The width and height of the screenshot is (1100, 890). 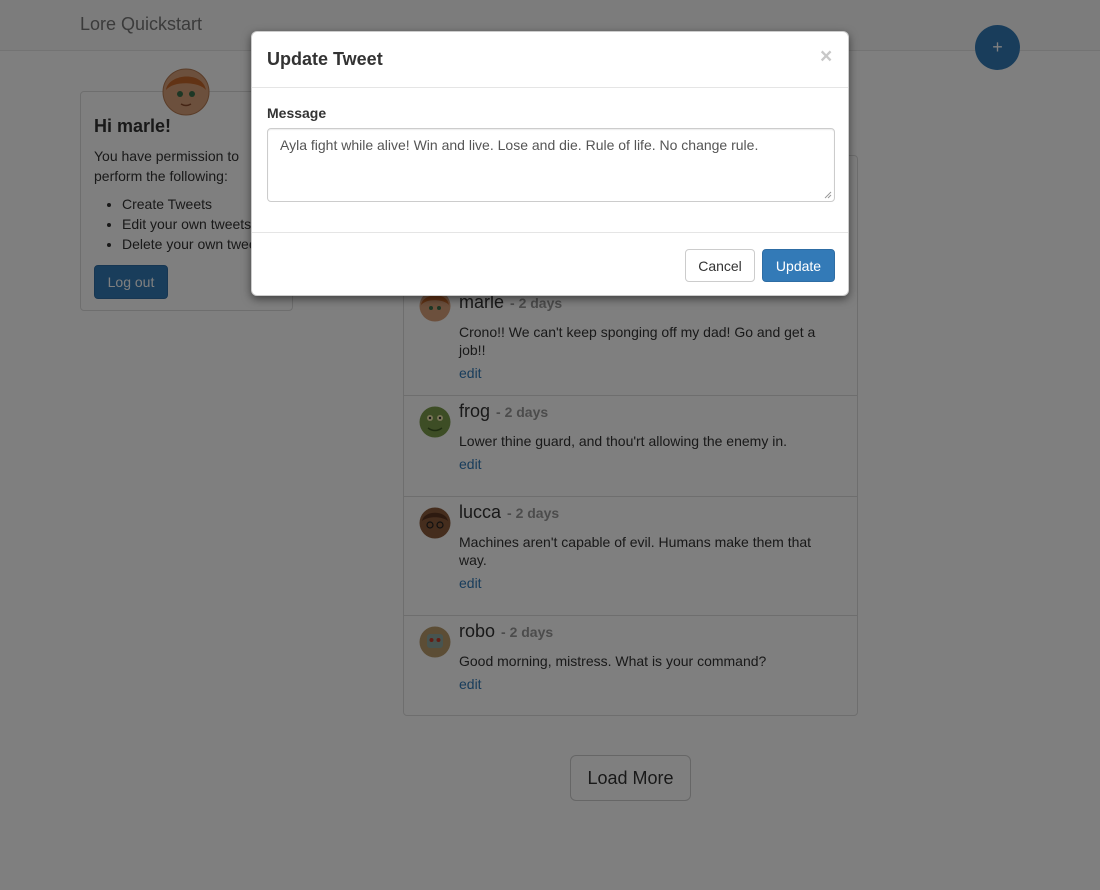 I want to click on message-label: Message, so click(x=297, y=113).